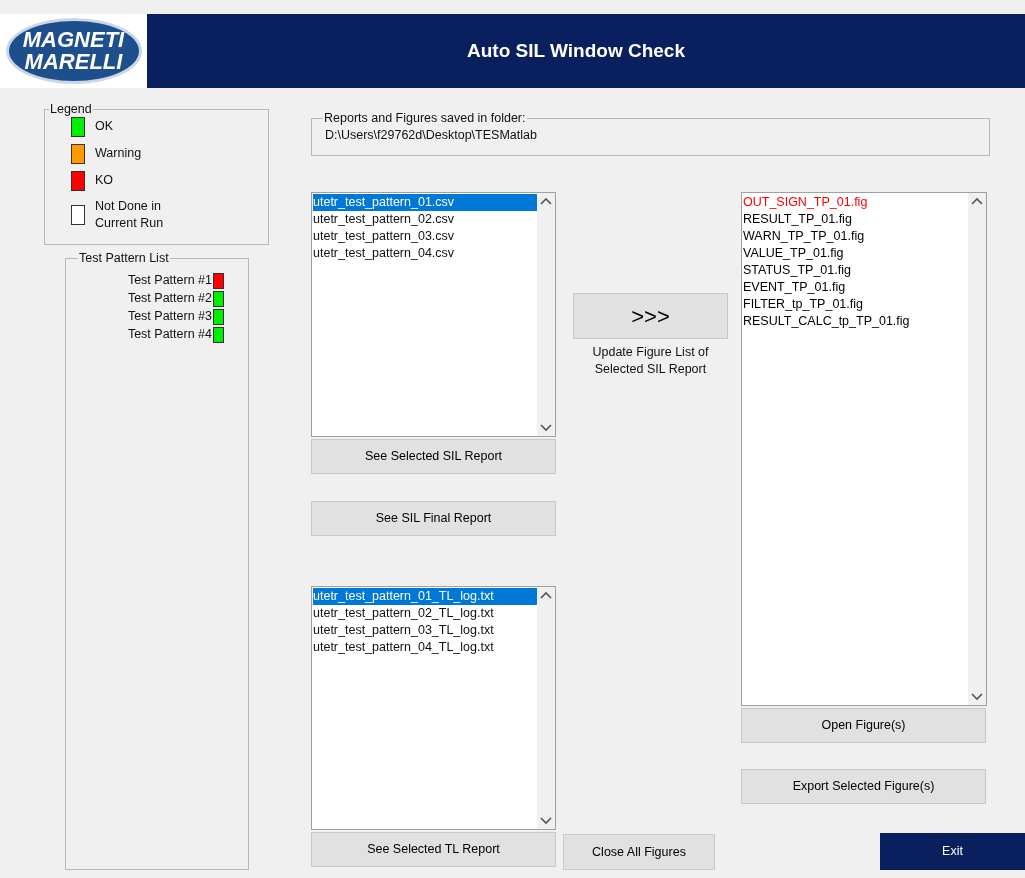  I want to click on test-pattern-title: Test Pattern List, so click(124, 258).